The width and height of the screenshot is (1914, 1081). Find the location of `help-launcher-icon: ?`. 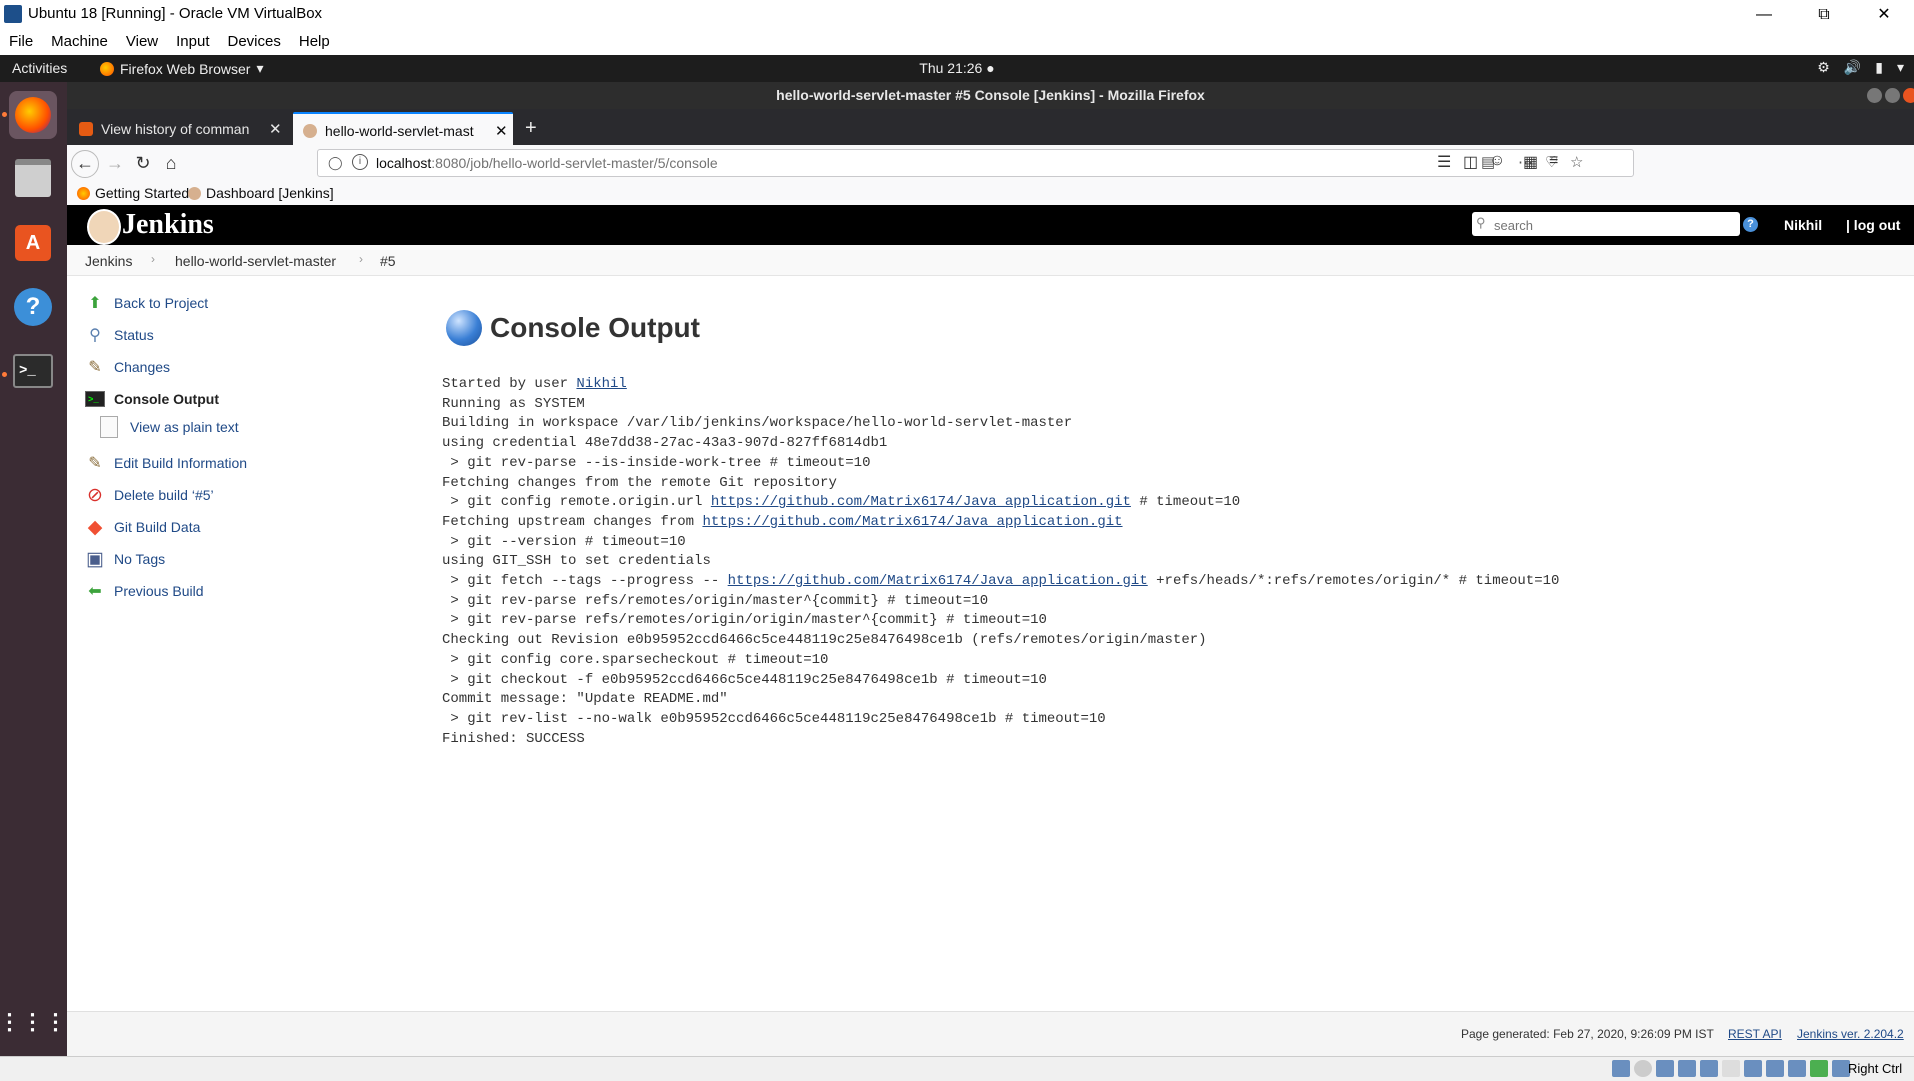

help-launcher-icon: ? is located at coordinates (33, 307).